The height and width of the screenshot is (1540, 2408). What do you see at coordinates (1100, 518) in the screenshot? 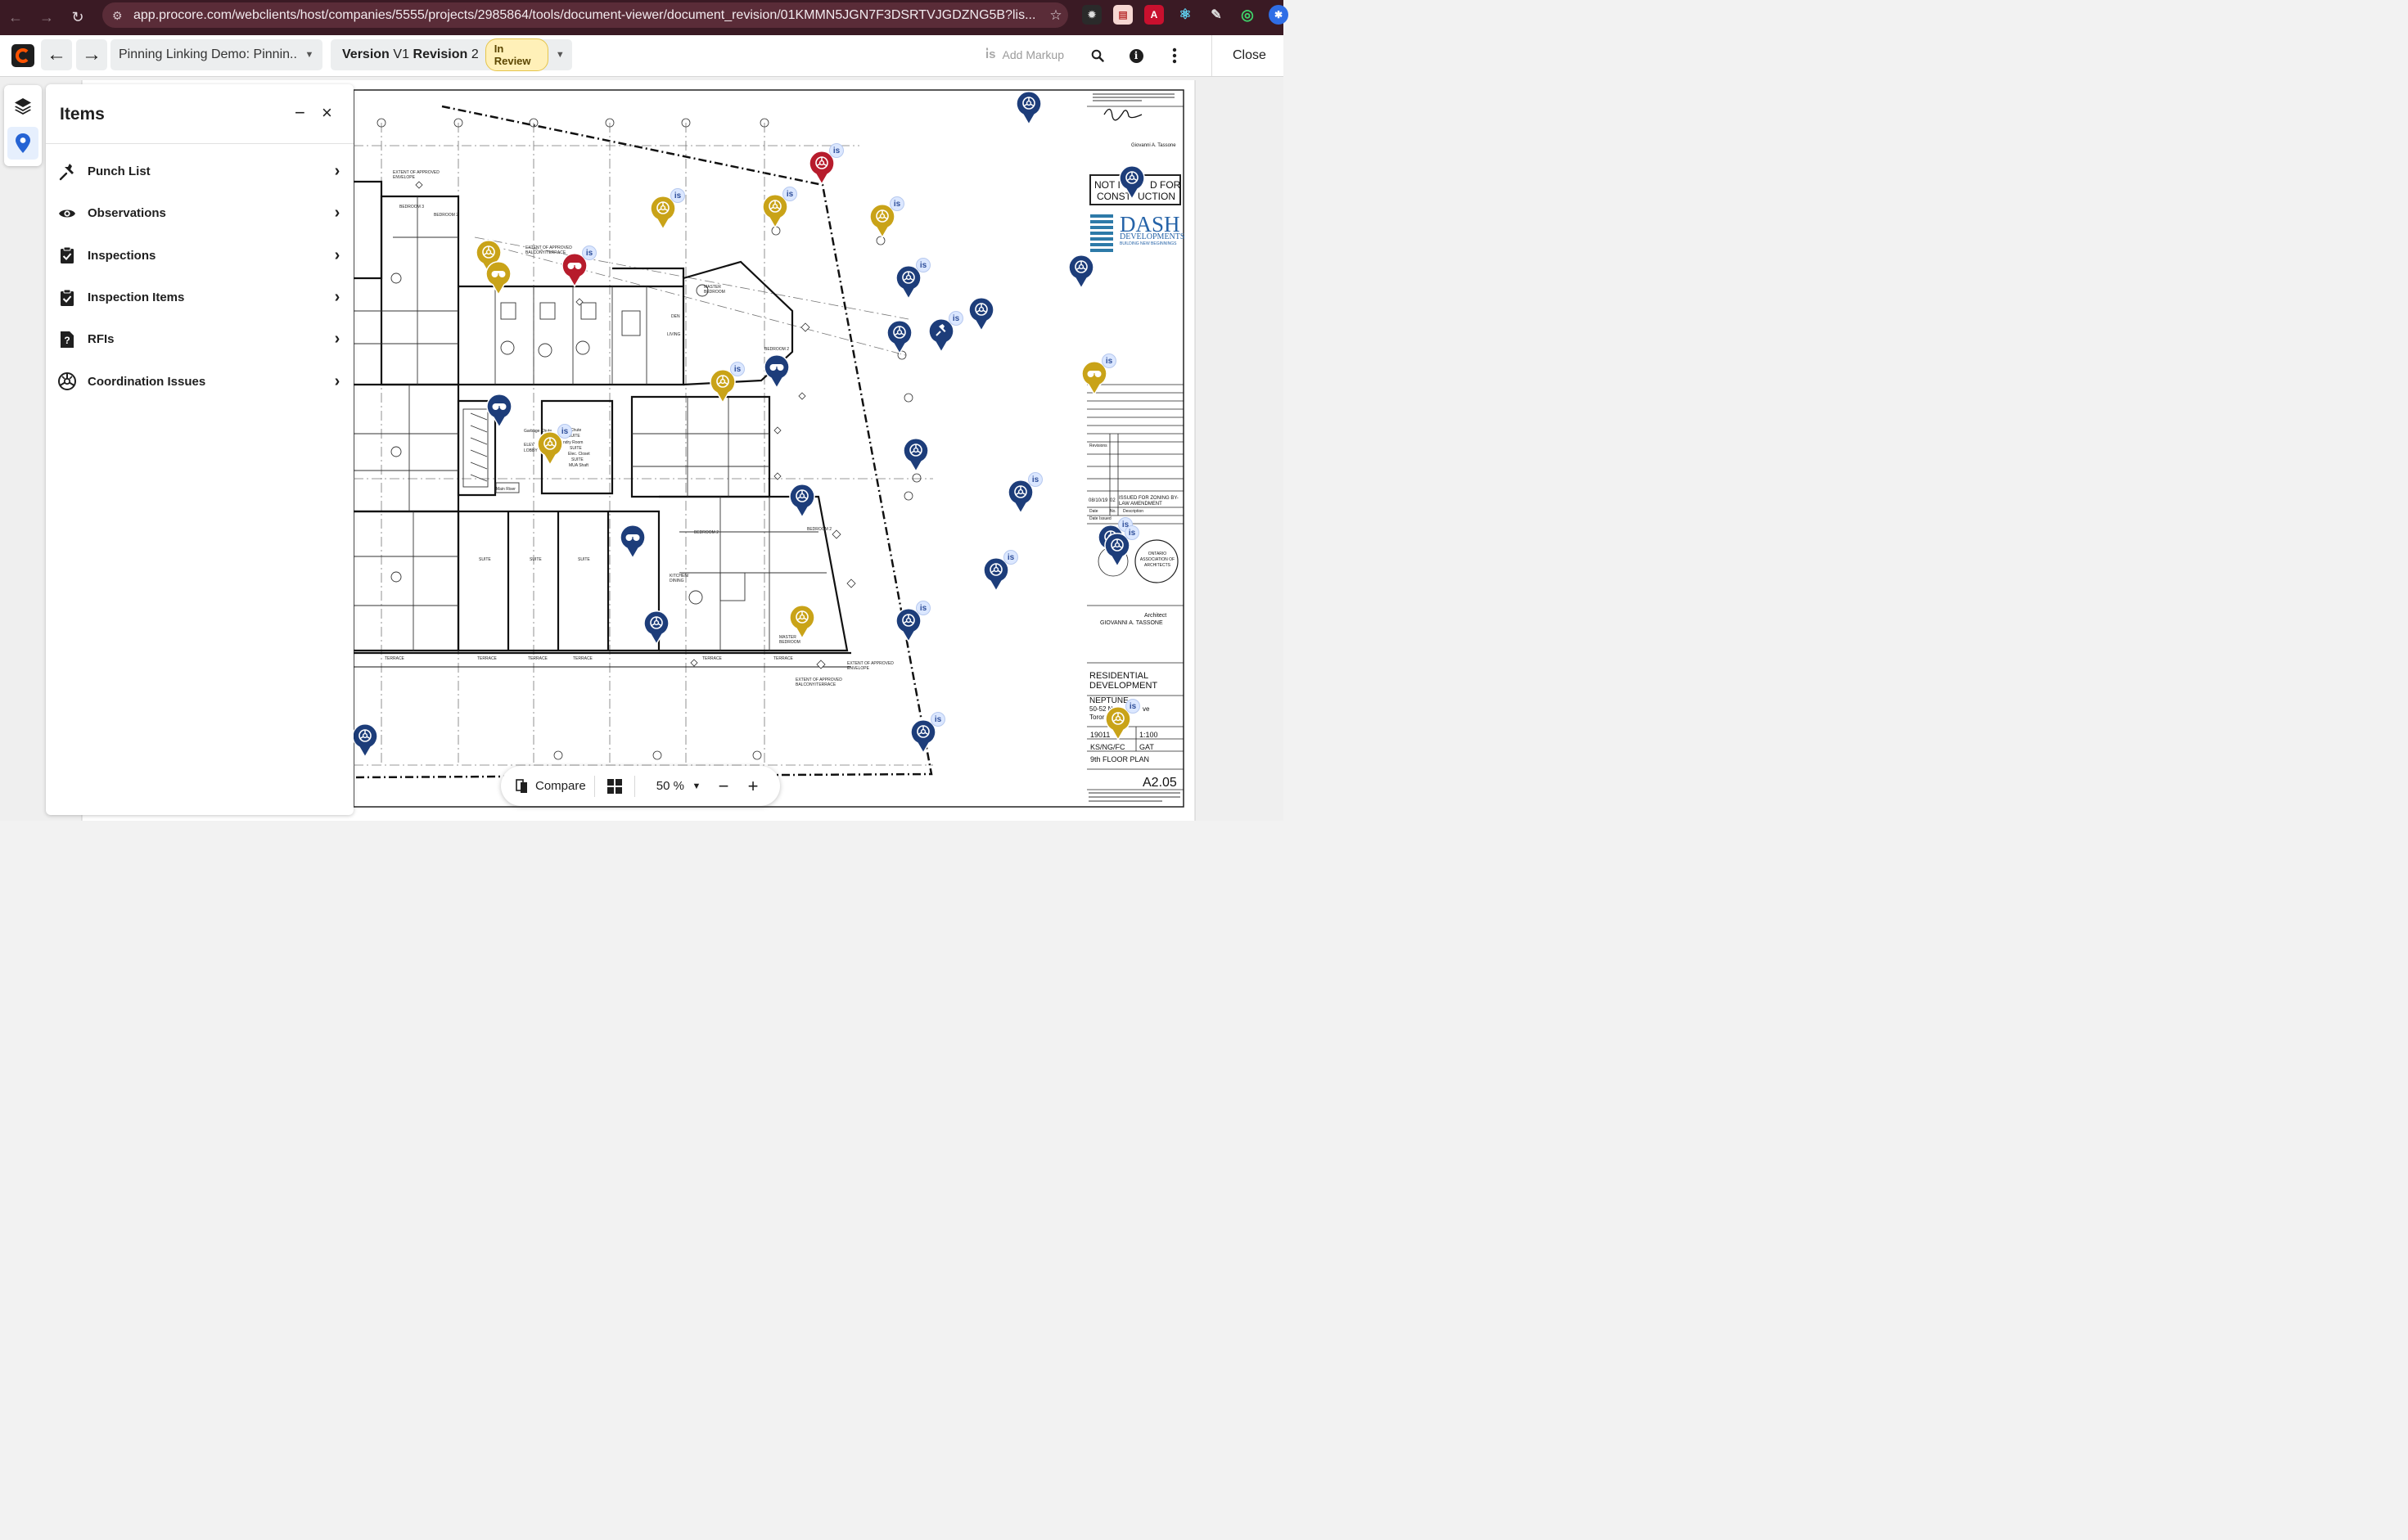
I see `date-issued-label: Date Issued` at bounding box center [1100, 518].